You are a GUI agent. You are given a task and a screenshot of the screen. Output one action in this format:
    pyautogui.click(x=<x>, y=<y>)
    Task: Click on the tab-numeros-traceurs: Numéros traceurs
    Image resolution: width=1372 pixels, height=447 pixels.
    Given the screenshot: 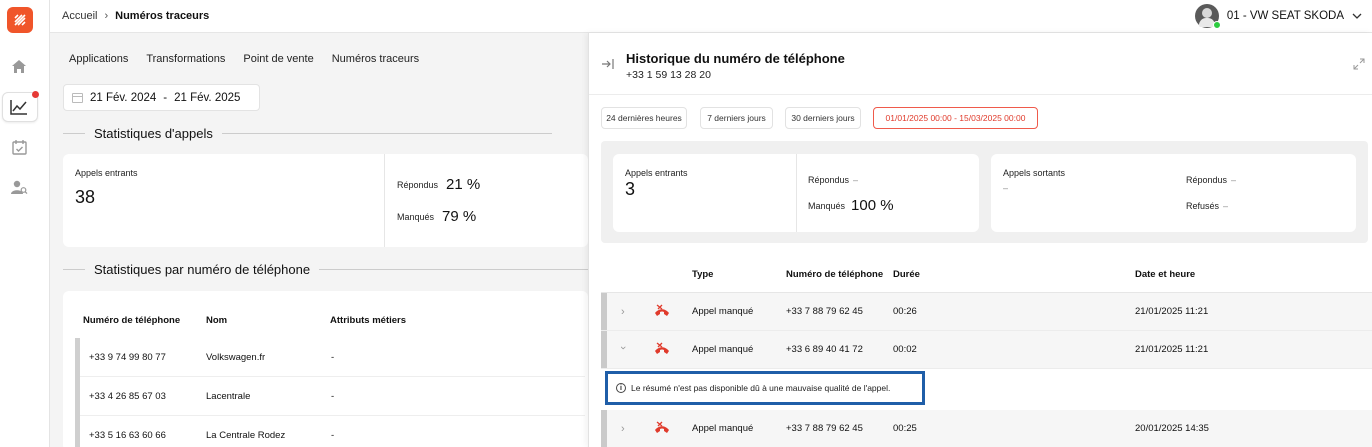 What is the action you would take?
    pyautogui.click(x=375, y=59)
    